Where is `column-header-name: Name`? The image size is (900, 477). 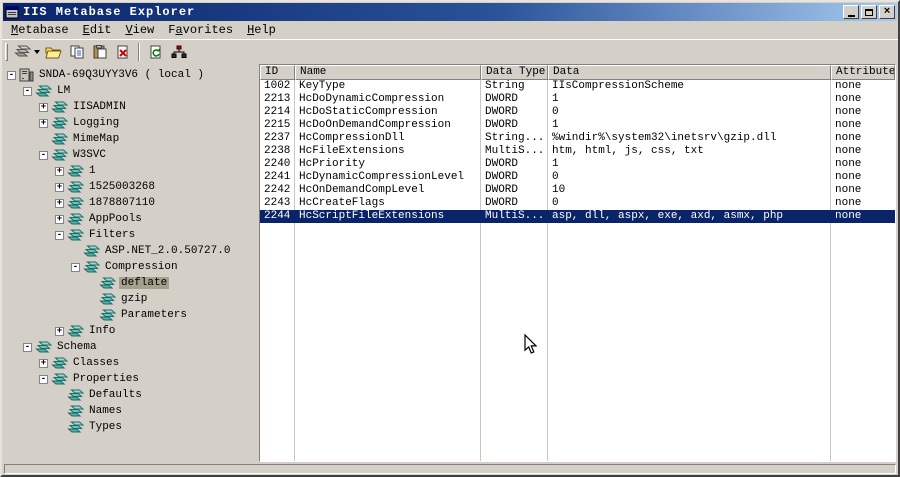 column-header-name: Name is located at coordinates (388, 72).